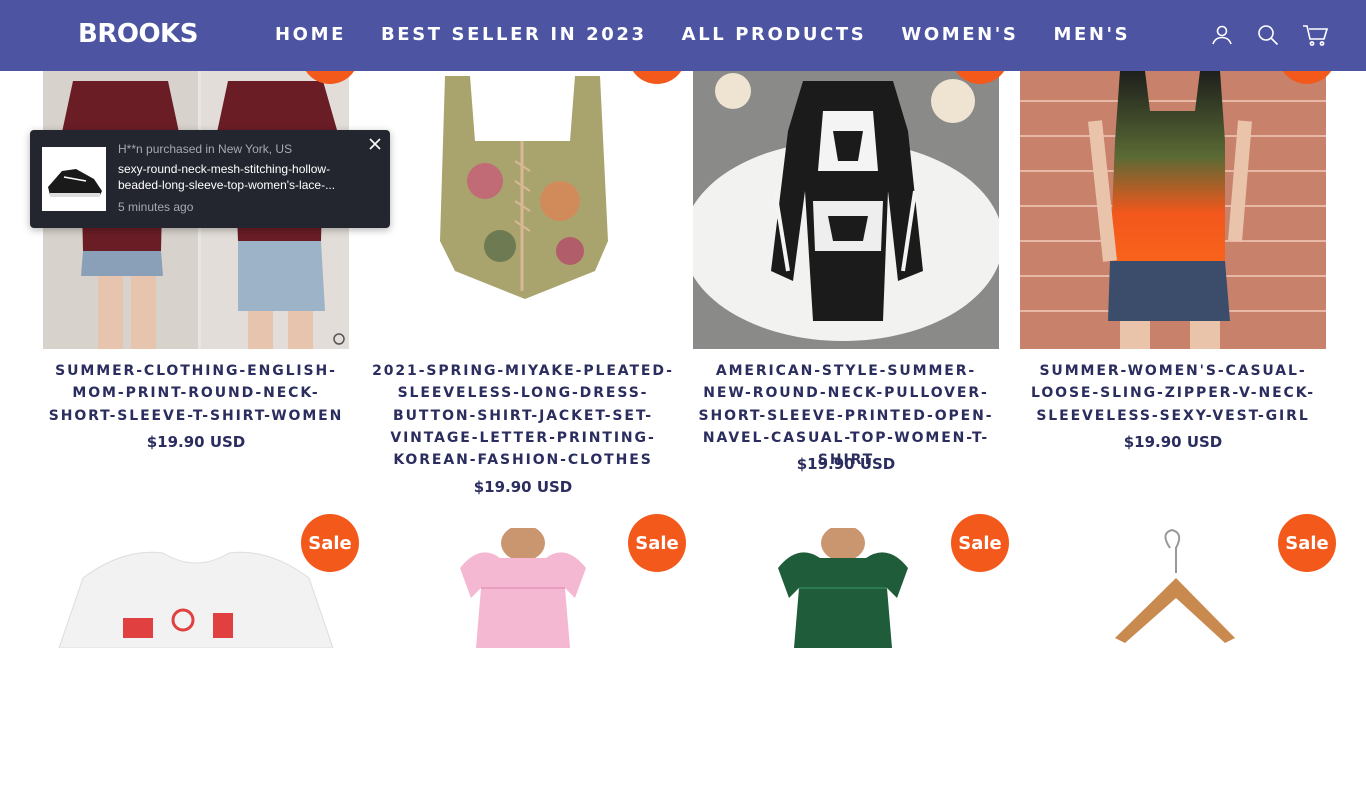 The width and height of the screenshot is (1366, 806). Describe the element at coordinates (1222, 35) in the screenshot. I see `account-icon` at that location.